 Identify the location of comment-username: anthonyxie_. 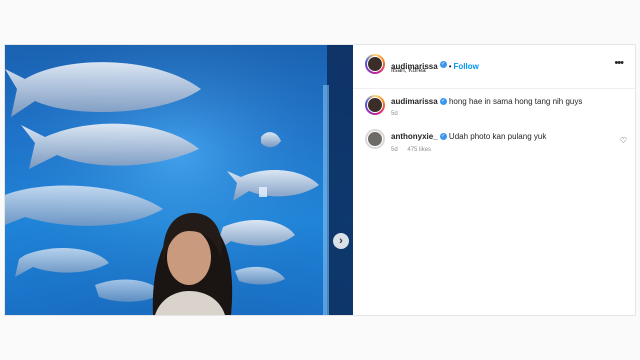
(414, 136).